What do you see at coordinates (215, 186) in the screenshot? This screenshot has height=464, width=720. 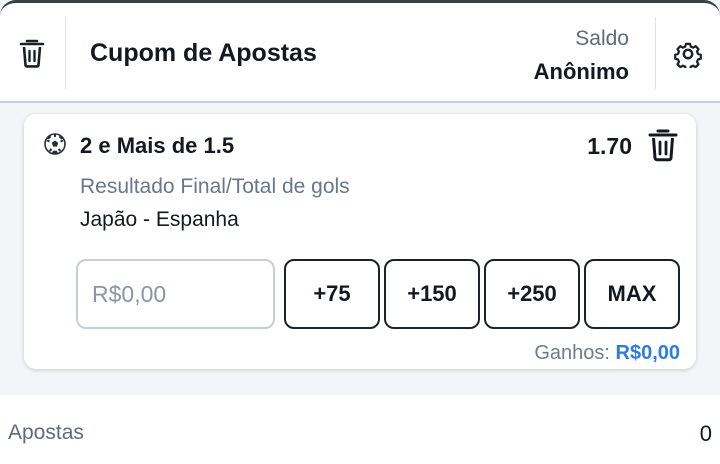 I see `market-name: Resultado Final/Total de gols` at bounding box center [215, 186].